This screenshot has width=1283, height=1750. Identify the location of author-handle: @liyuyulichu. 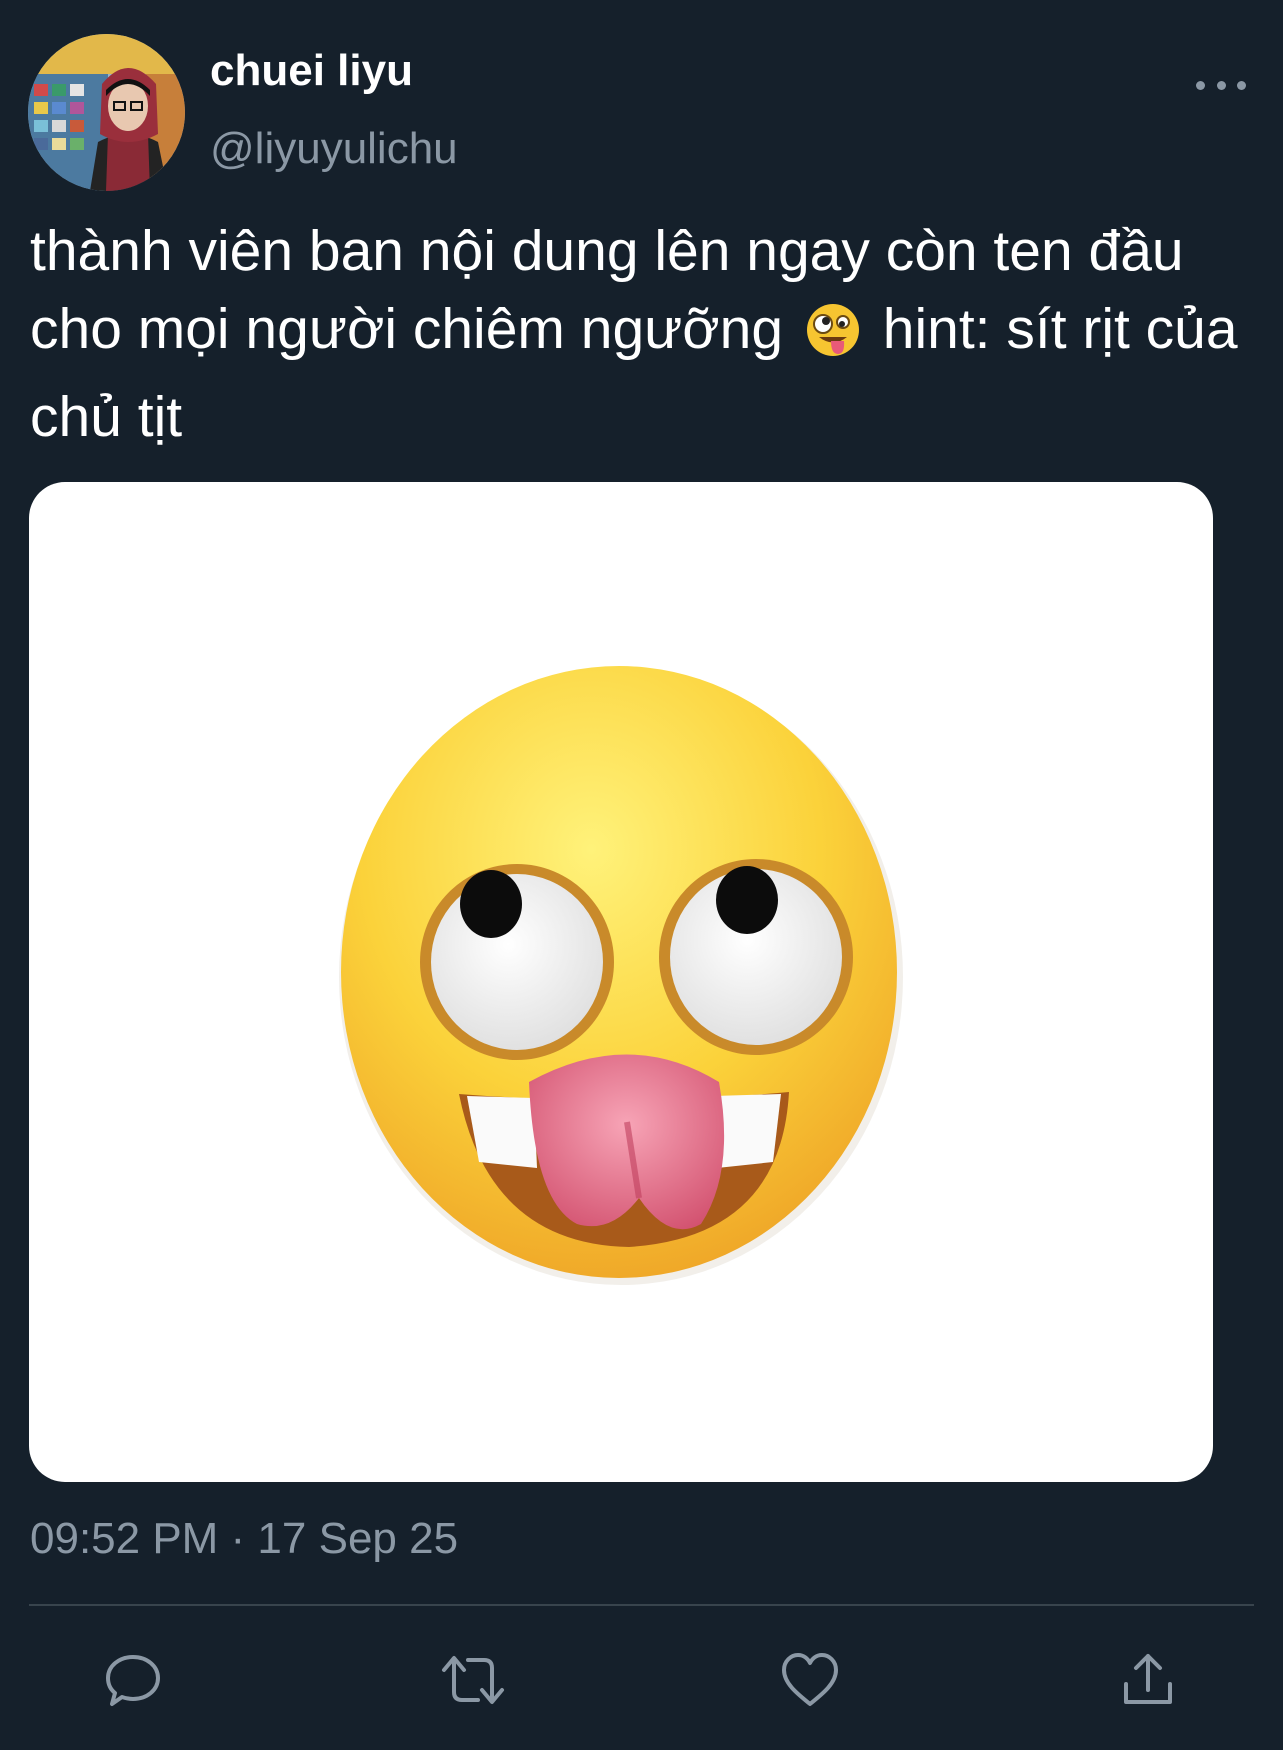
(334, 149).